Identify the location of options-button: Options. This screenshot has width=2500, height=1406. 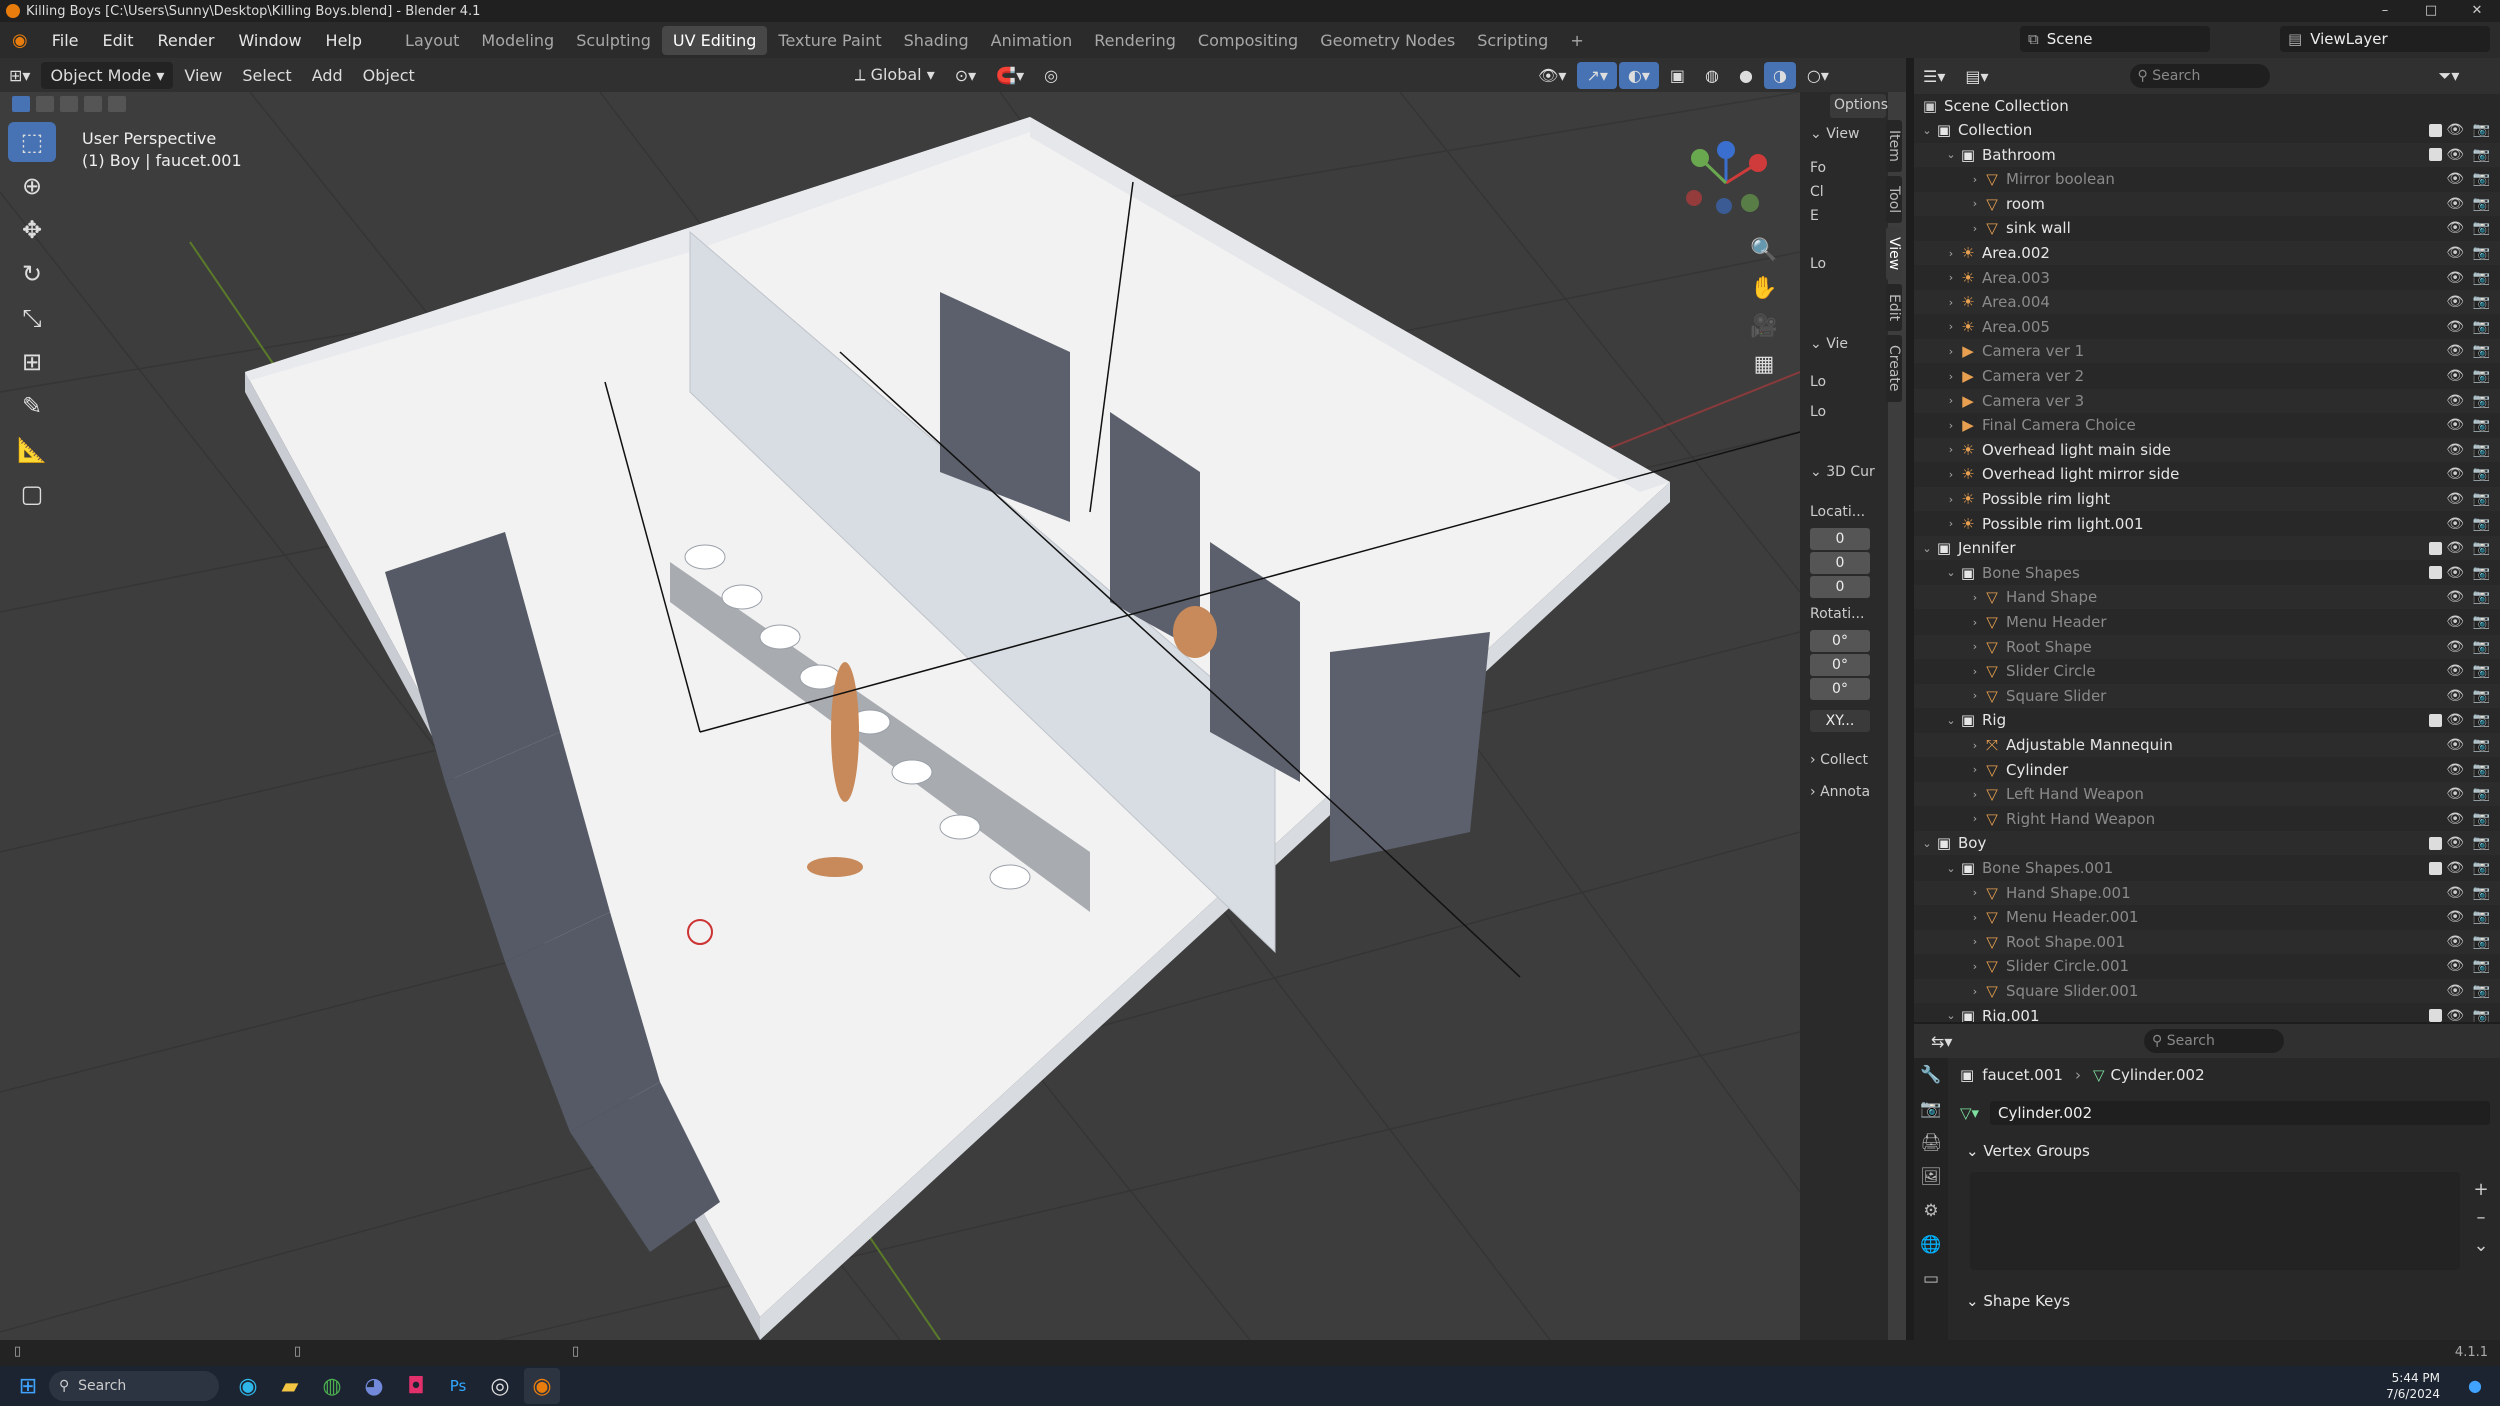
(1859, 106).